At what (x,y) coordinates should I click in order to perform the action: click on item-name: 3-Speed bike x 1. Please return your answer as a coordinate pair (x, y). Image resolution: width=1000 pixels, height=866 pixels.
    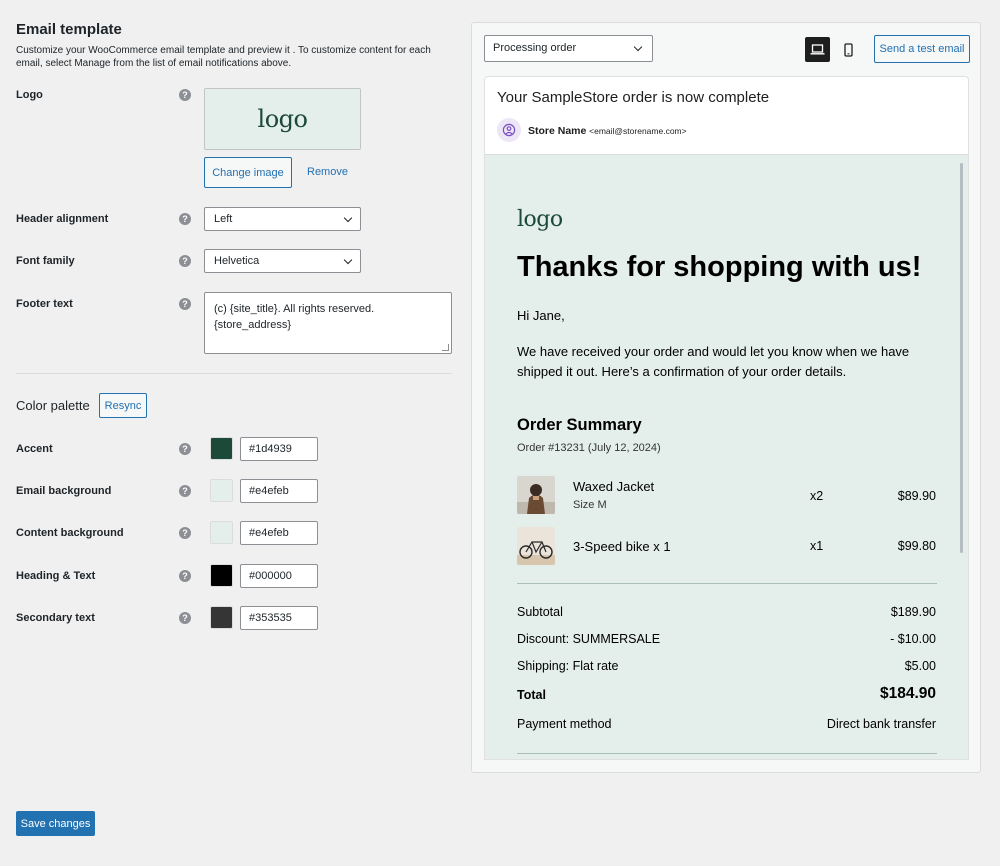
    Looking at the image, I should click on (622, 546).